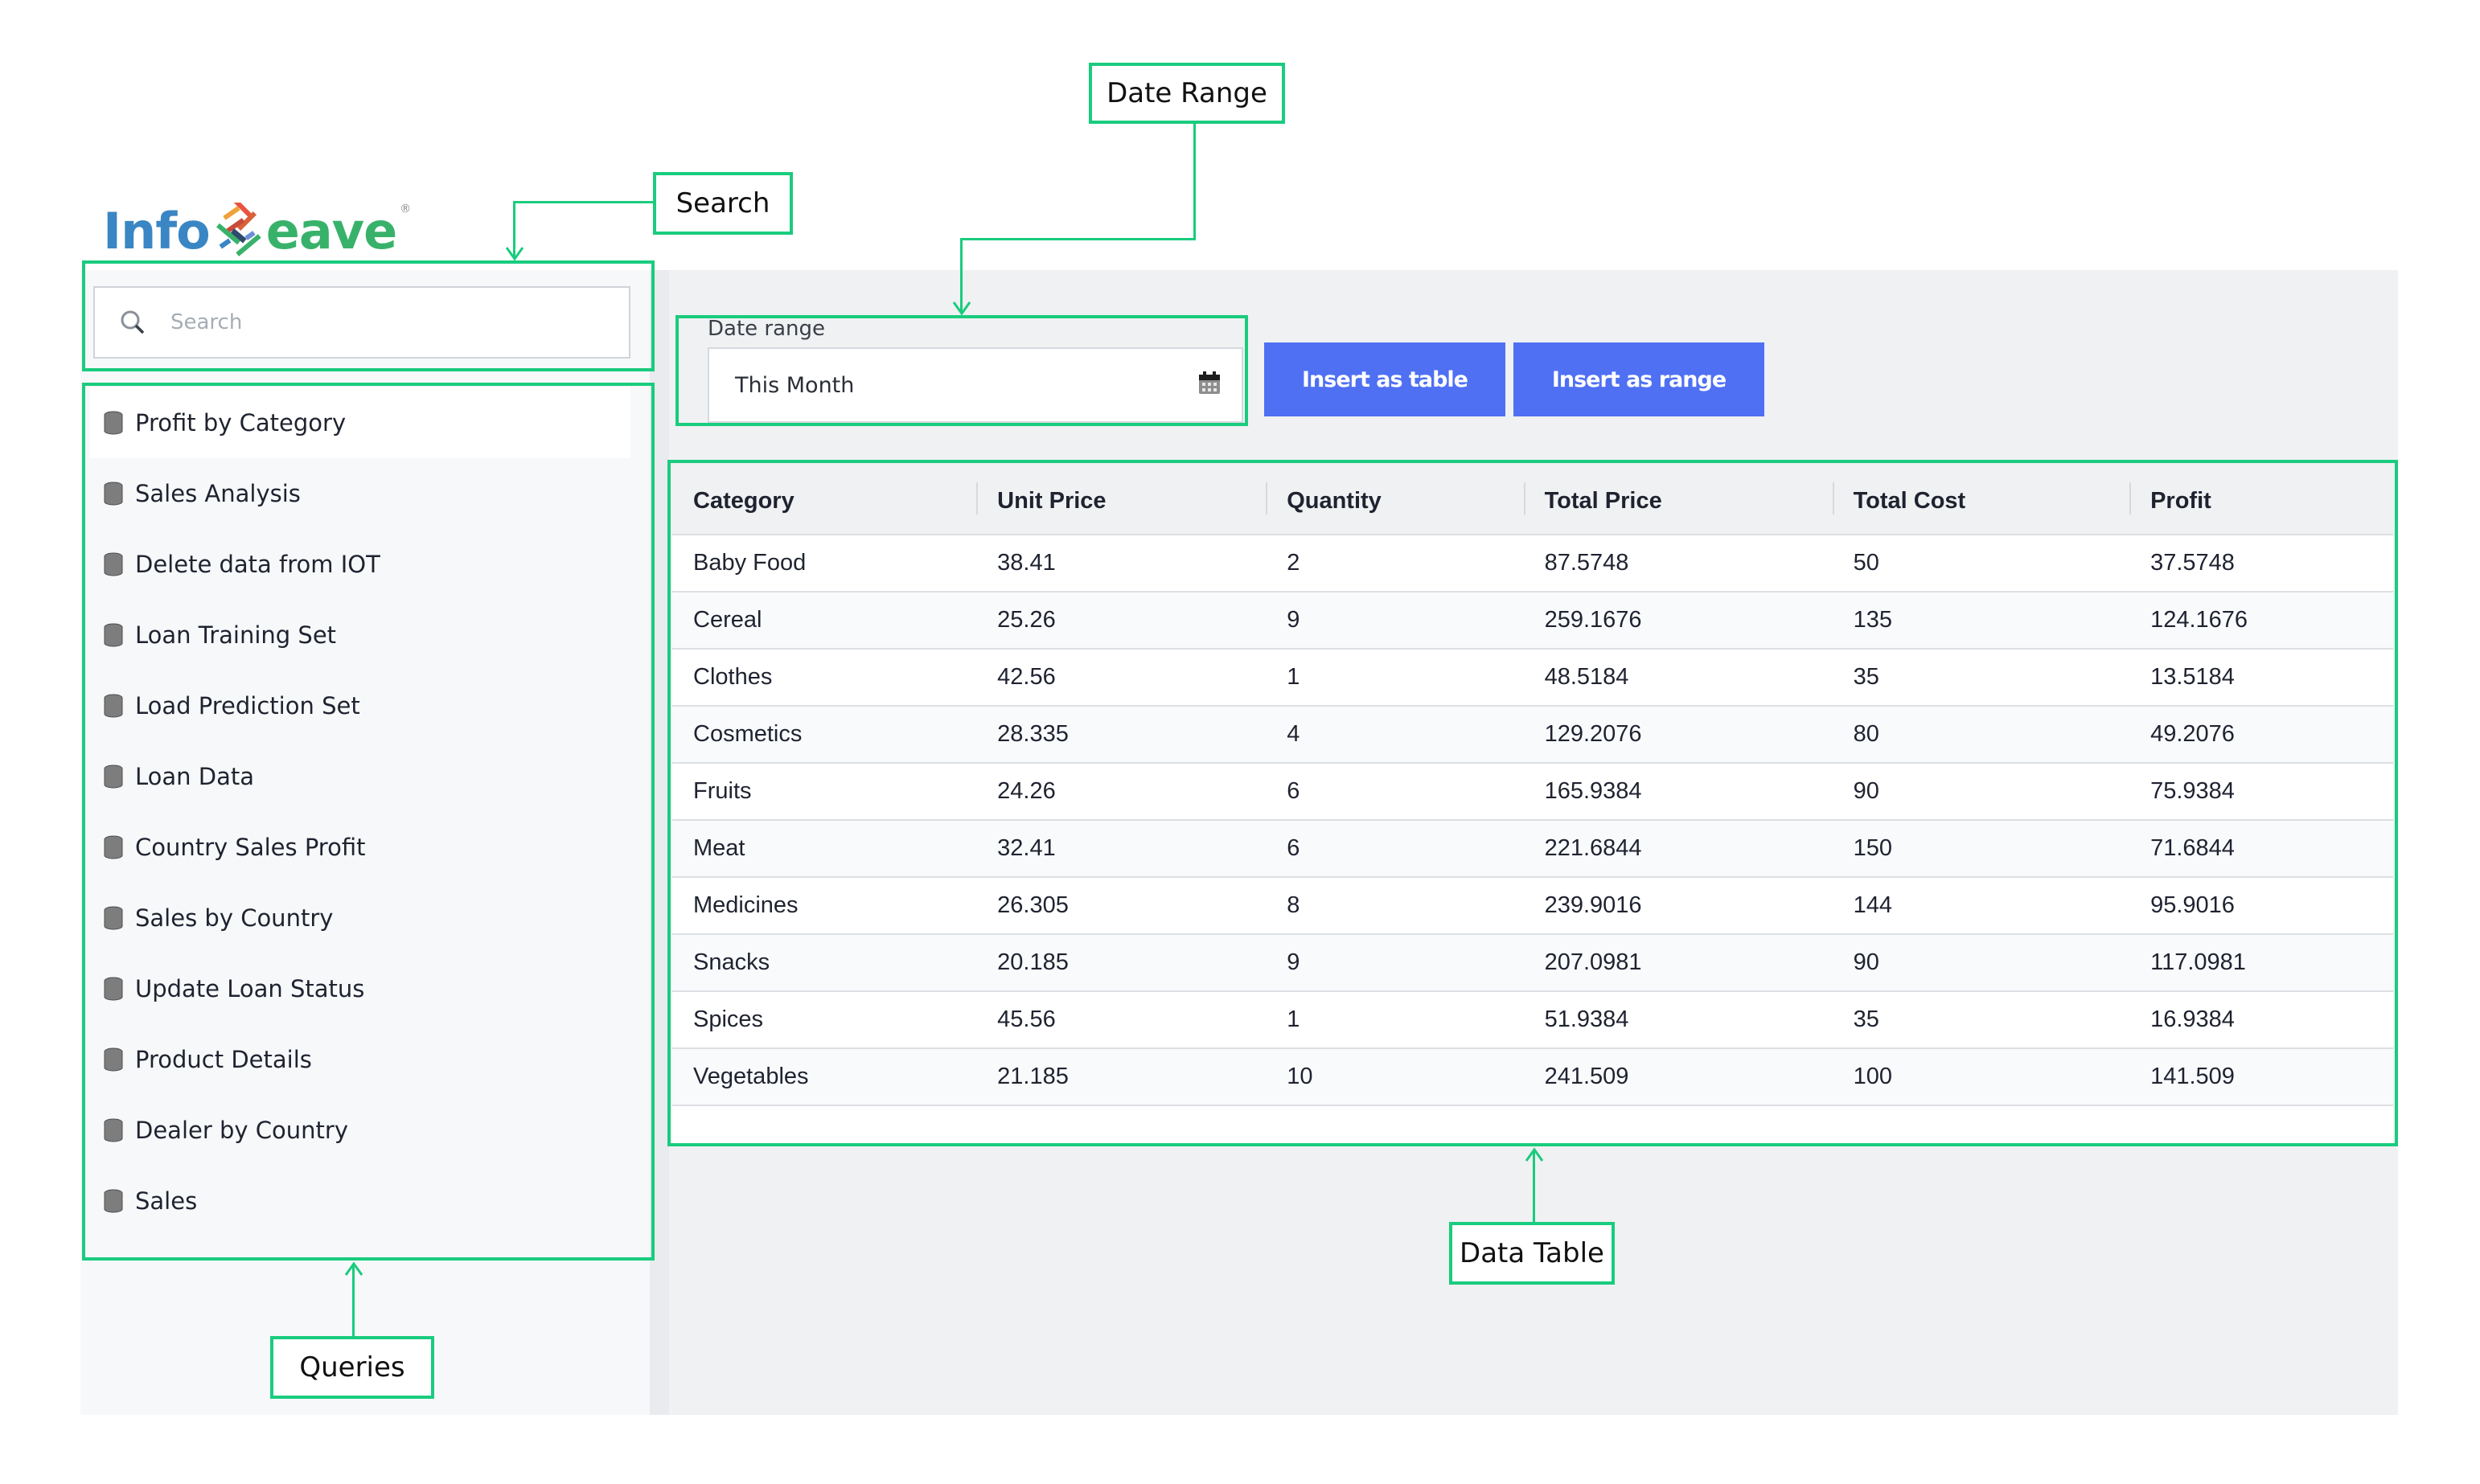 This screenshot has height=1484, width=2480. I want to click on annotation-queries-outline, so click(369, 822).